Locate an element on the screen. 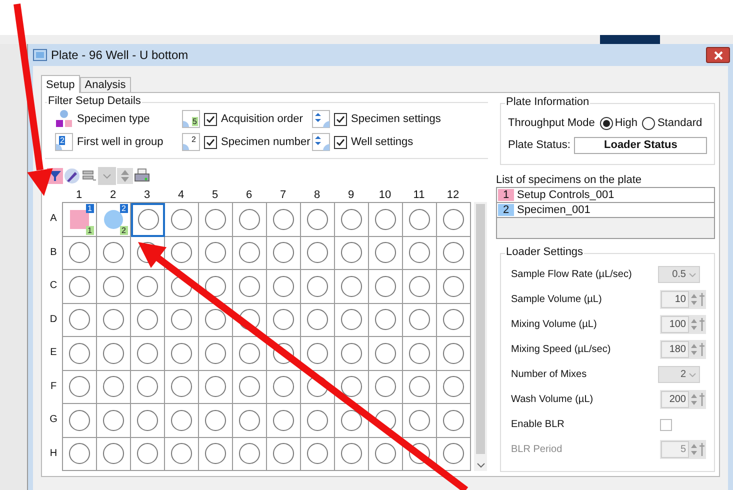 This screenshot has width=733, height=490. number-field: 100 is located at coordinates (675, 324).